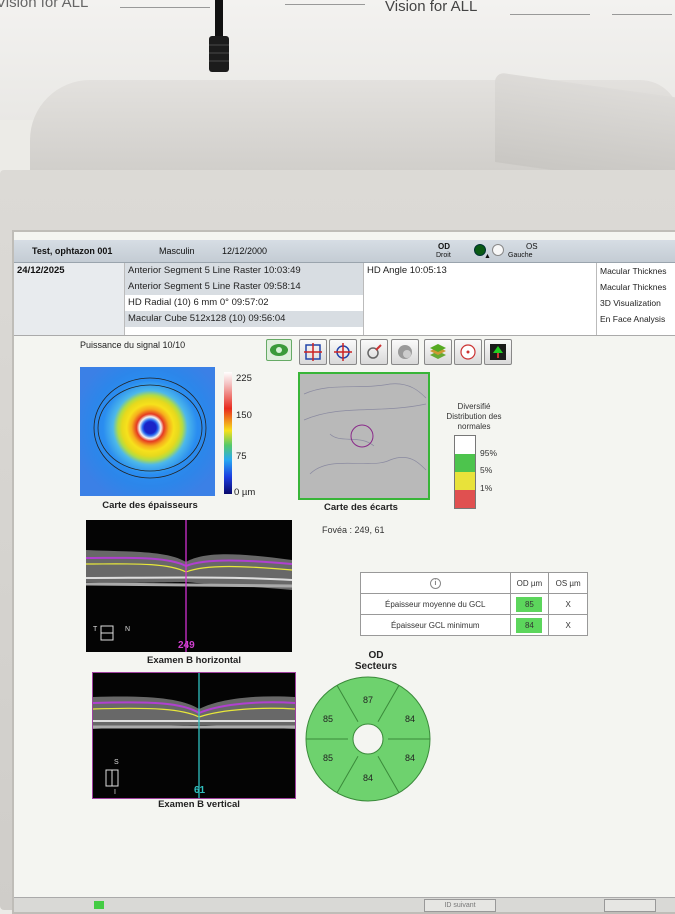  What do you see at coordinates (444, 246) in the screenshot?
I see `eye-od-label: OD` at bounding box center [444, 246].